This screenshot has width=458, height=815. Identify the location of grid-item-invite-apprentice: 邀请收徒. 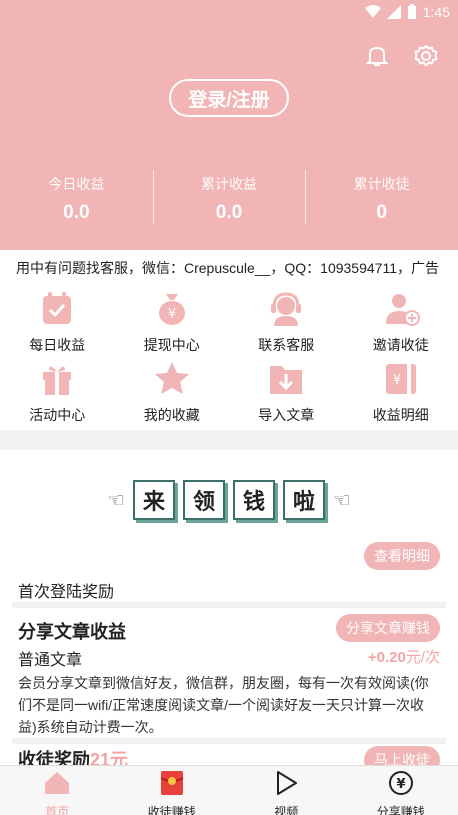
(401, 323).